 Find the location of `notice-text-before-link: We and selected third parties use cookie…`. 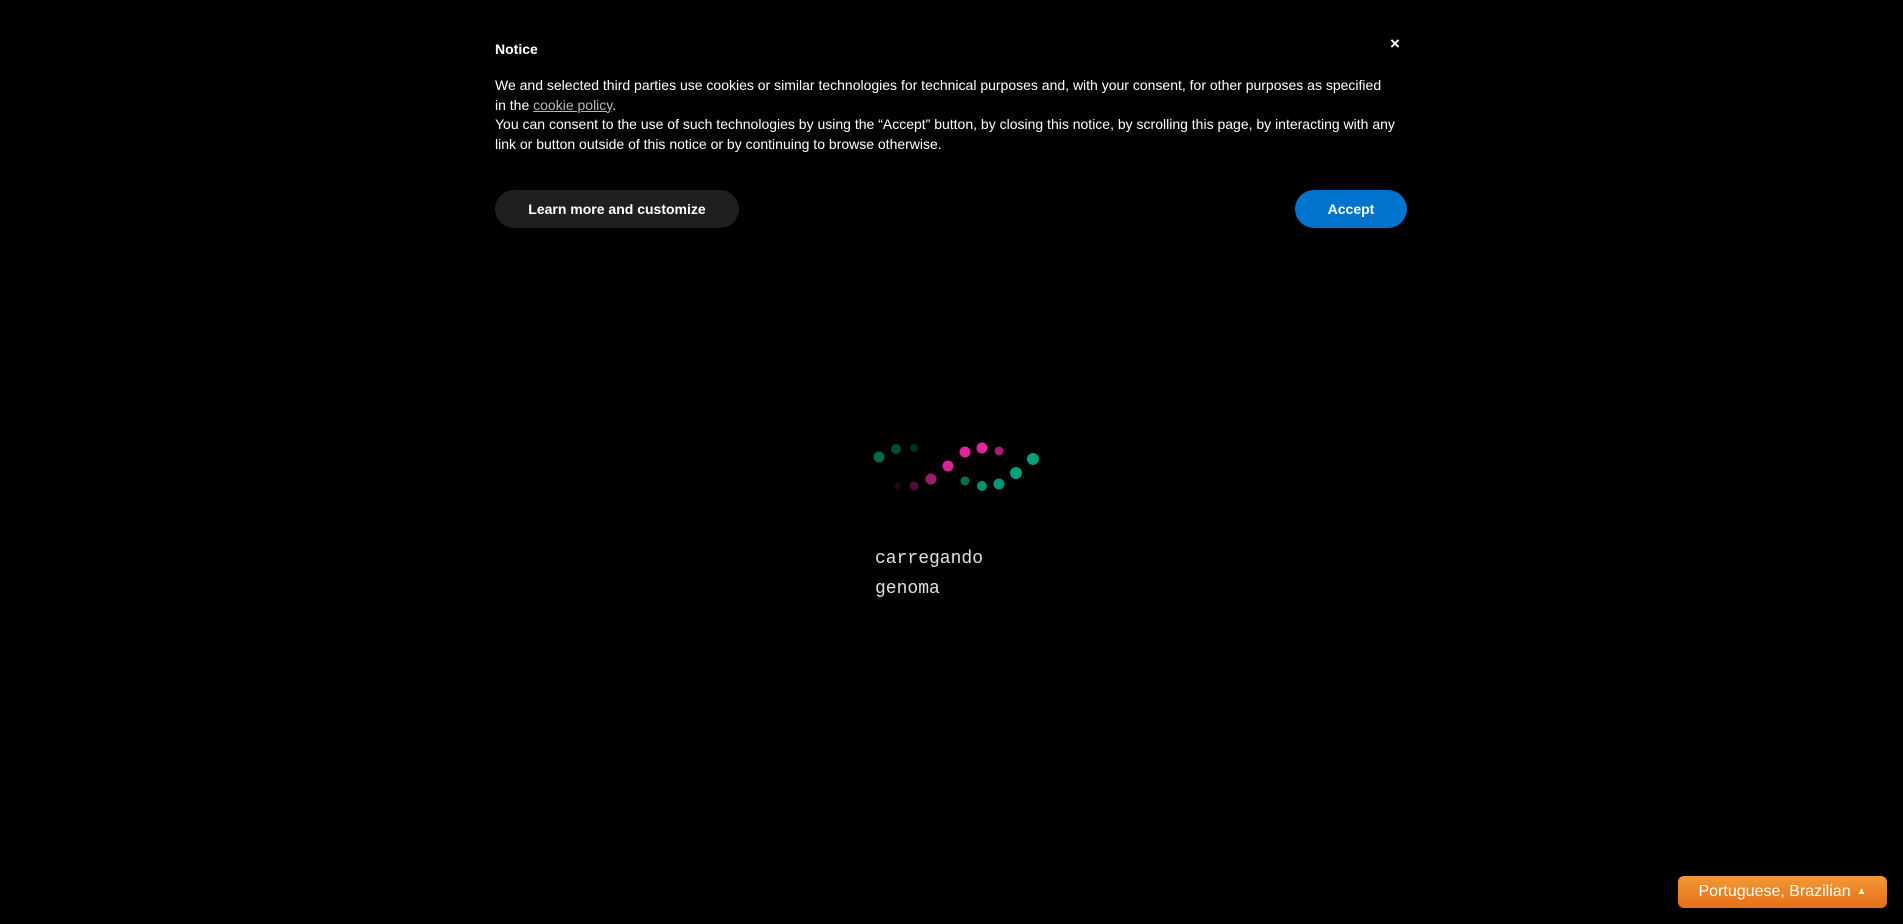

notice-text-before-link: We and selected third parties use cookie… is located at coordinates (938, 95).